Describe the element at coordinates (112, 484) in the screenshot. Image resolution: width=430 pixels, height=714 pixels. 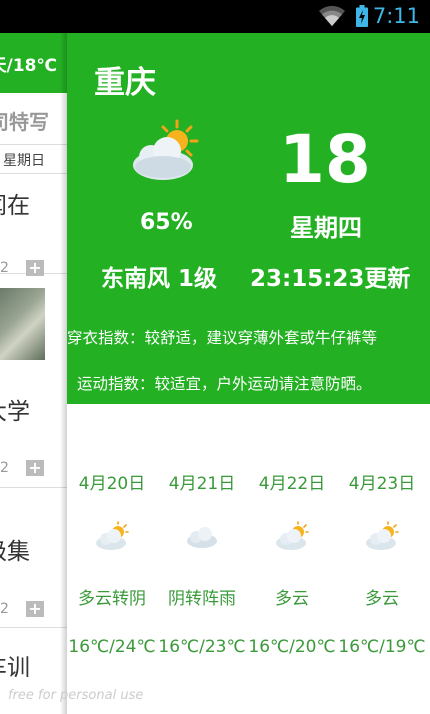
I see `forecast-date: 4月20日` at that location.